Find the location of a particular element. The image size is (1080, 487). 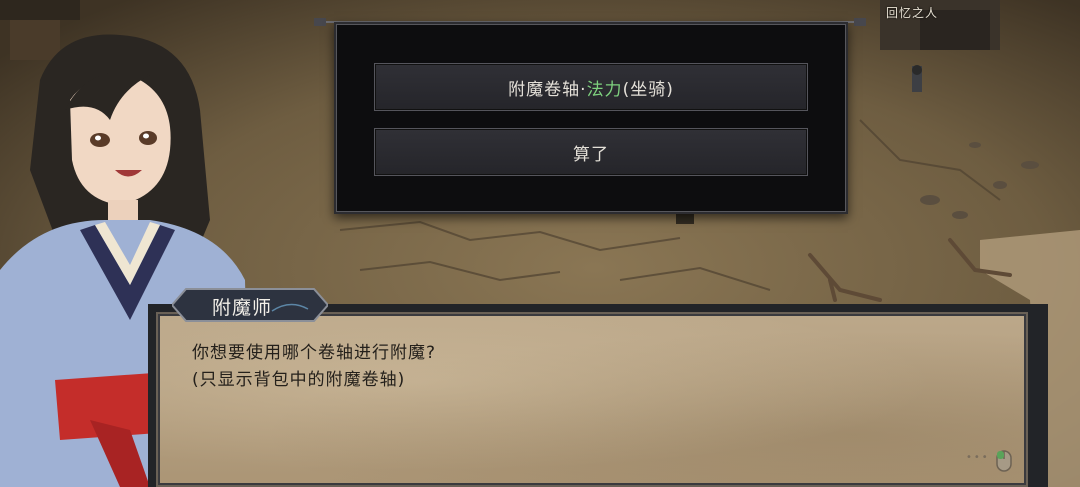

area-name-label: 回忆之人 is located at coordinates (912, 13).